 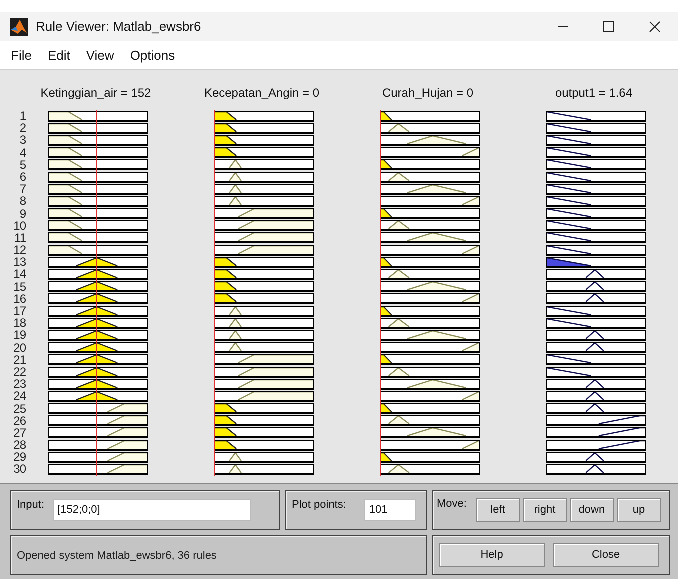 I want to click on status-message: Opened system Matlab_ewsbr6, 36 rules, so click(x=117, y=556).